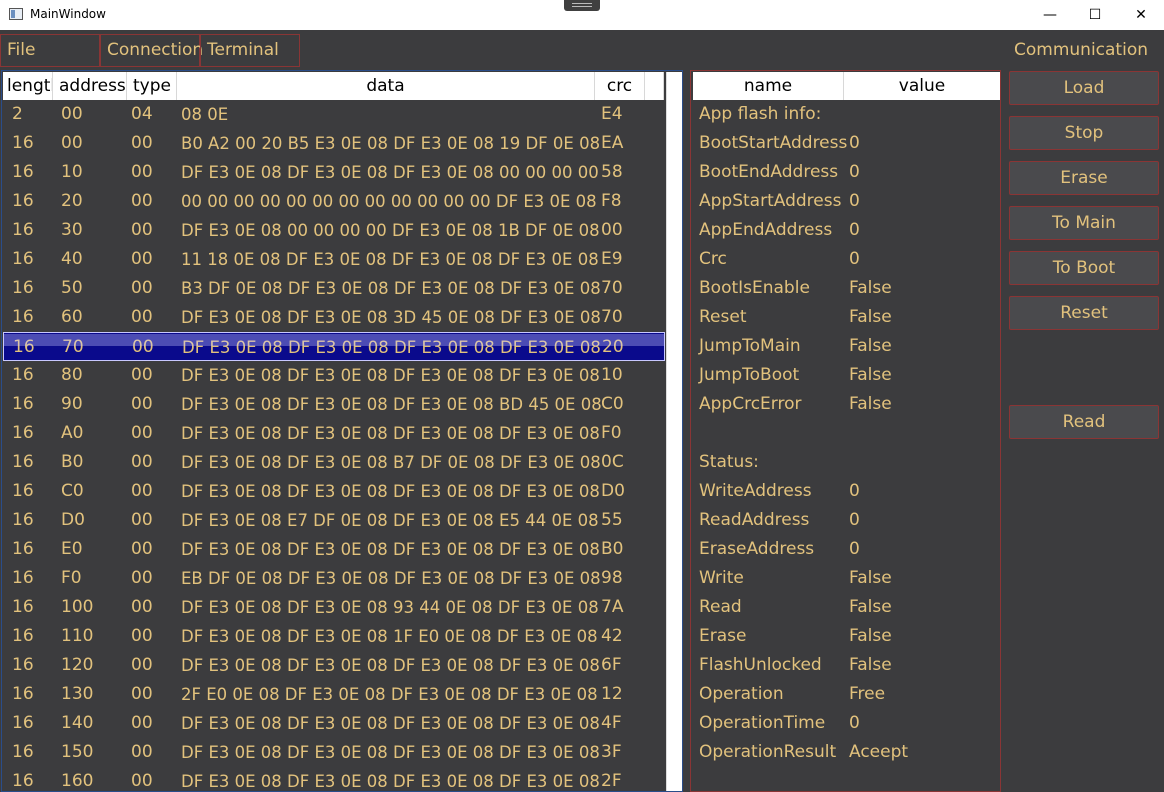 The width and height of the screenshot is (1164, 792). Describe the element at coordinates (16, 14) in the screenshot. I see `app-window-icon` at that location.